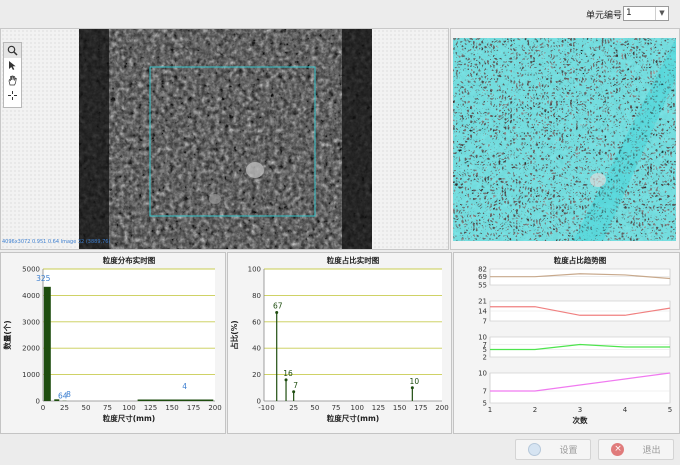 This screenshot has height=465, width=680. Describe the element at coordinates (47, 343) in the screenshot. I see `bar` at that location.